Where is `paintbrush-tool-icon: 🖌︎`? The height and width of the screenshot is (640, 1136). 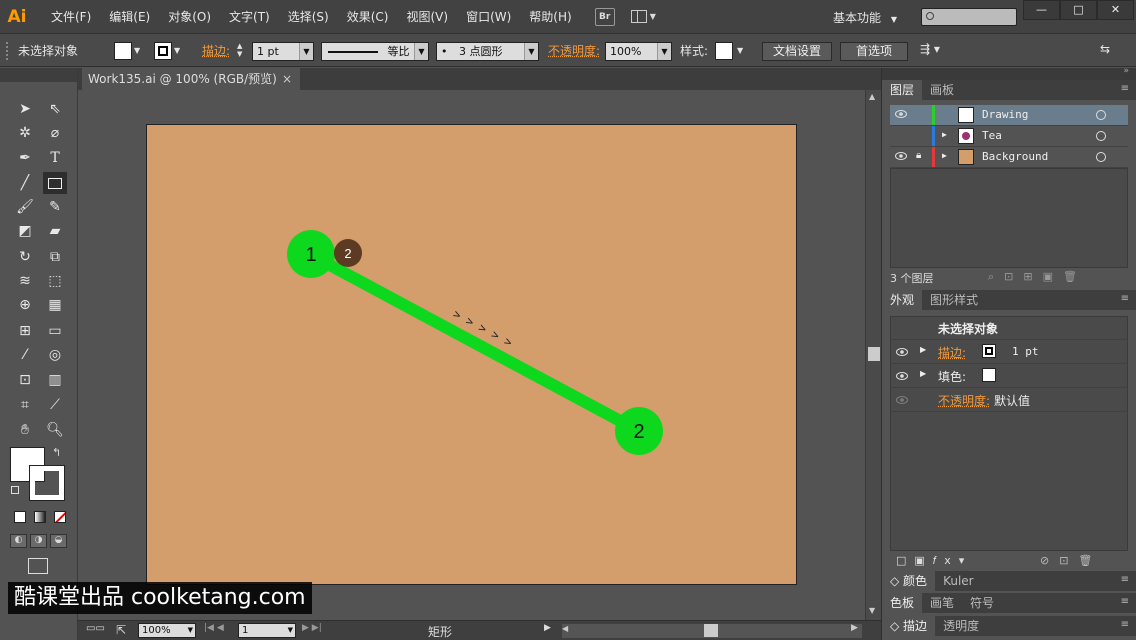
paintbrush-tool-icon: 🖌︎ is located at coordinates (25, 207).